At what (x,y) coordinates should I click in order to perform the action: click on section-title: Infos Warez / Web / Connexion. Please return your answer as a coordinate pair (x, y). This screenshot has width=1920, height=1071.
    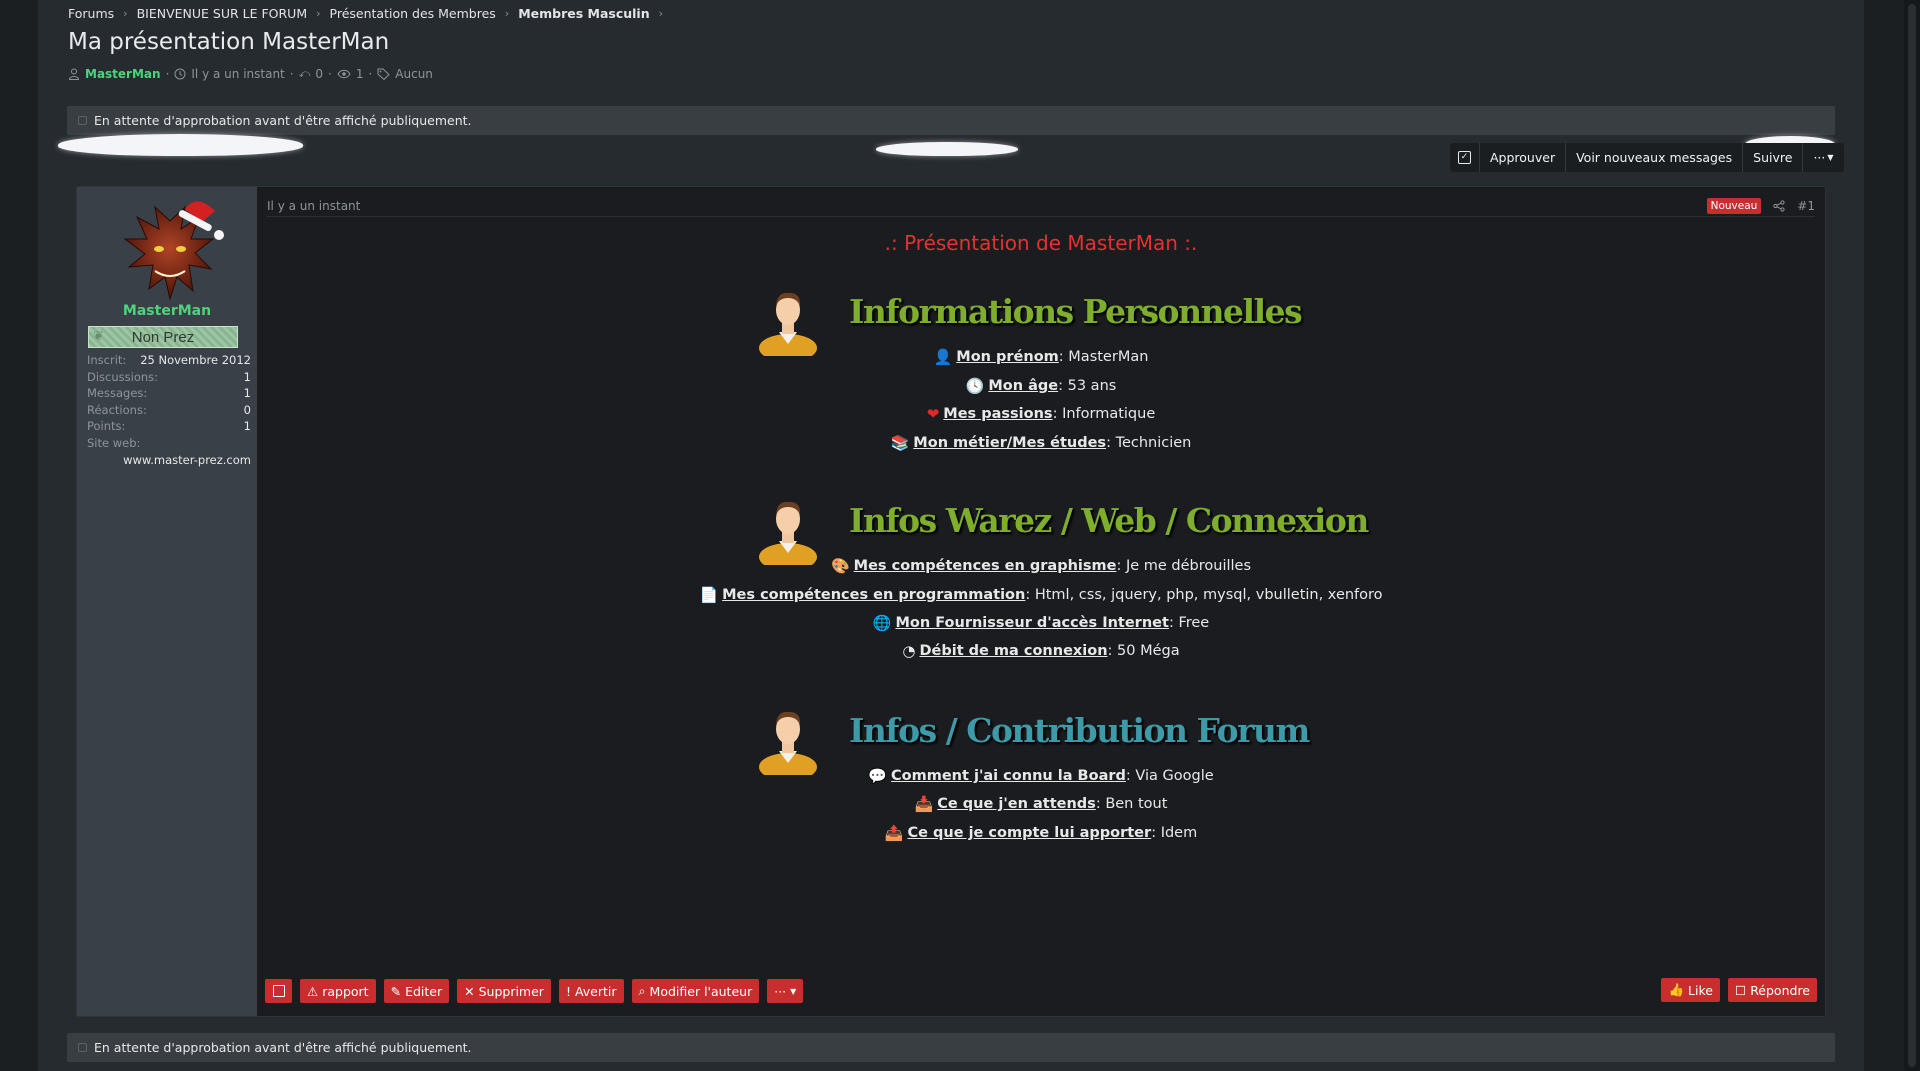
    Looking at the image, I should click on (1109, 520).